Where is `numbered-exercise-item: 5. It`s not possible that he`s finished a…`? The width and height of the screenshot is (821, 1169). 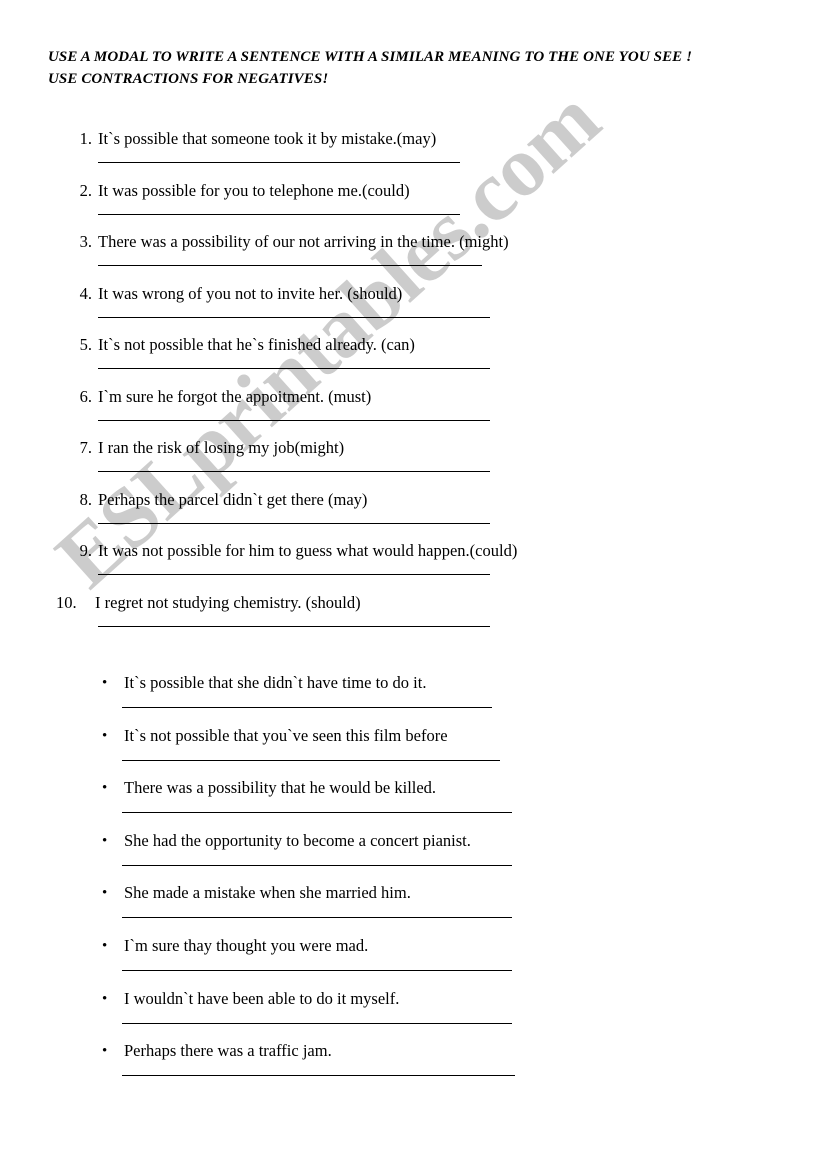
numbered-exercise-item: 5. It`s not possible that he`s finished a… is located at coordinates (410, 360).